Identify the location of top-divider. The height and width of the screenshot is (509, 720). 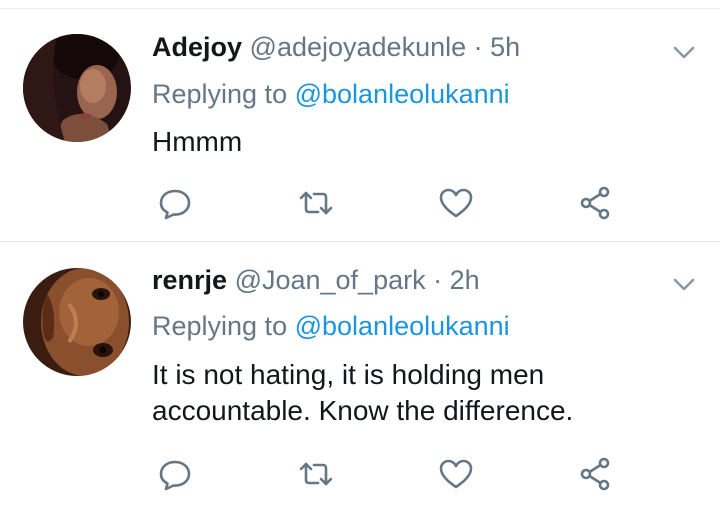
(360, 8).